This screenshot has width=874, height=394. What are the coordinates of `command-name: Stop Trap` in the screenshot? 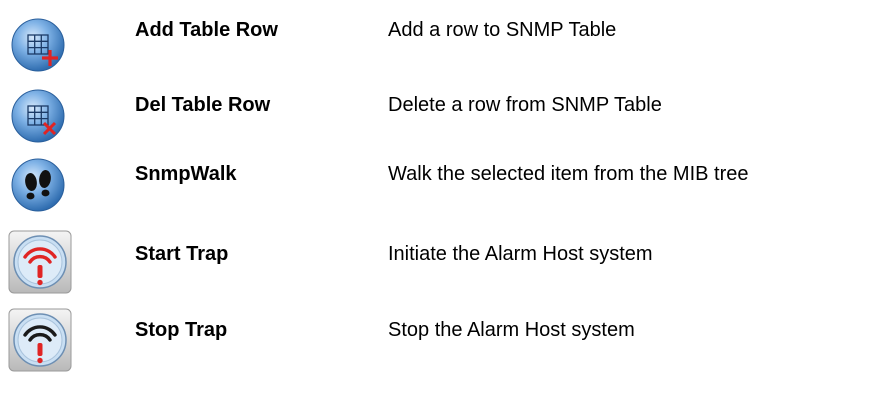 It's located at (181, 330).